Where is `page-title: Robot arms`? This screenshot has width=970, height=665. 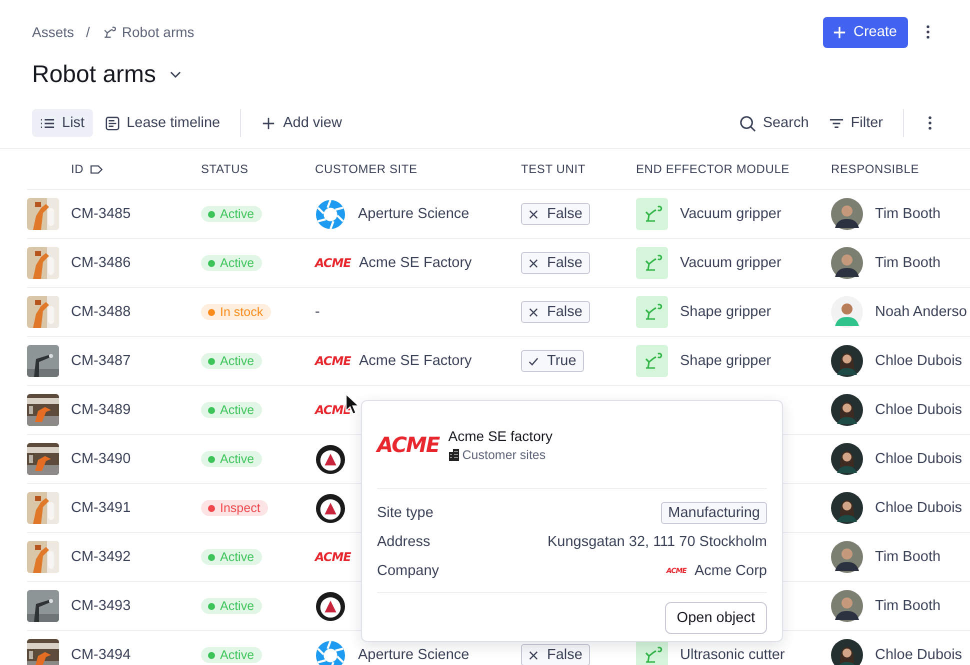
page-title: Robot arms is located at coordinates (94, 75).